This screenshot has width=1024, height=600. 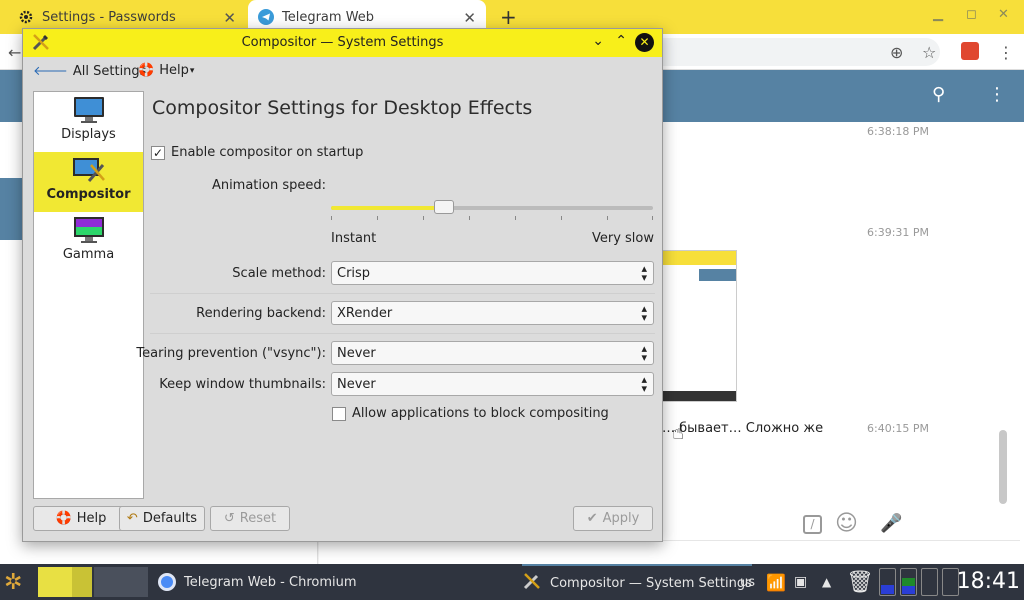 What do you see at coordinates (14, 52) in the screenshot?
I see `back-arrow-icon: ←` at bounding box center [14, 52].